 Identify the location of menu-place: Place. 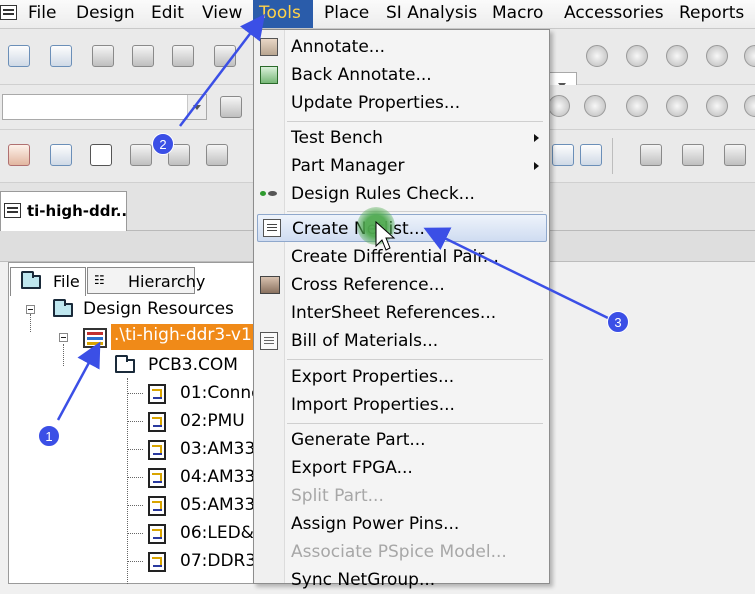
(346, 14).